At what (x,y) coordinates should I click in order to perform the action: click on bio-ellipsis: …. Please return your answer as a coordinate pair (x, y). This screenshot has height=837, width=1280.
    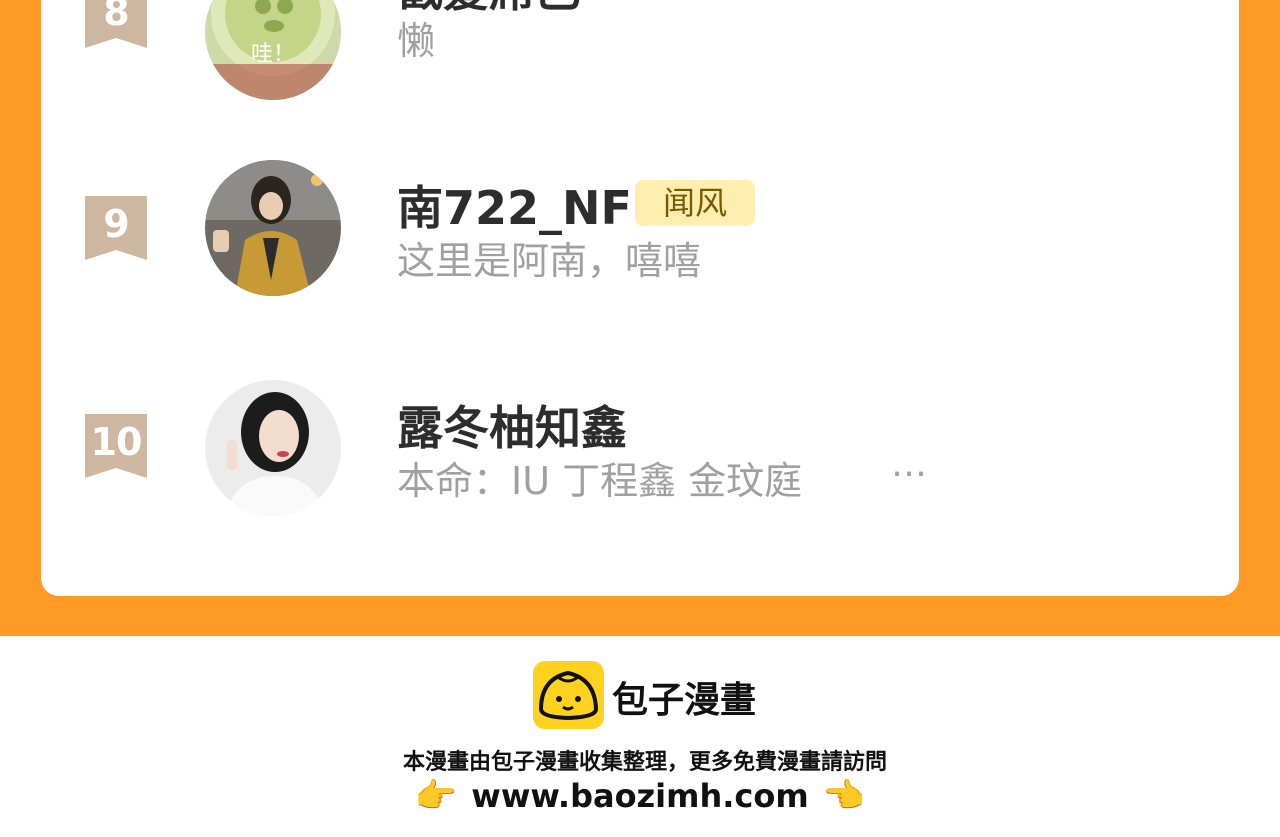
    Looking at the image, I should click on (909, 464).